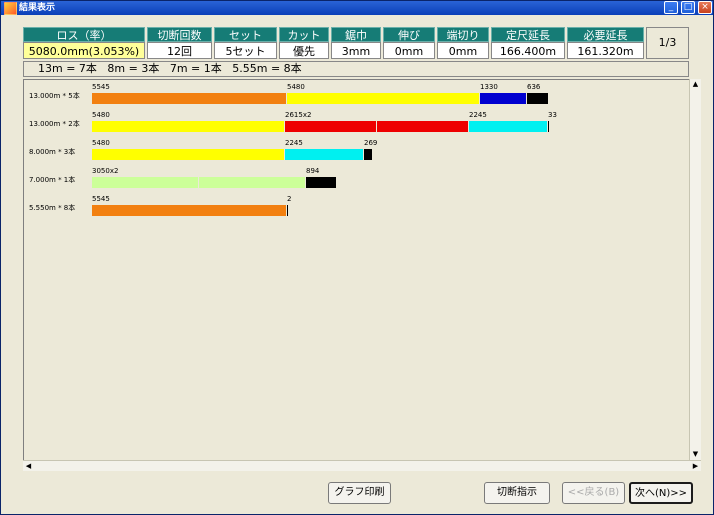 The width and height of the screenshot is (714, 515). Describe the element at coordinates (359, 493) in the screenshot. I see `graph-print-button: グラフ印刷` at that location.